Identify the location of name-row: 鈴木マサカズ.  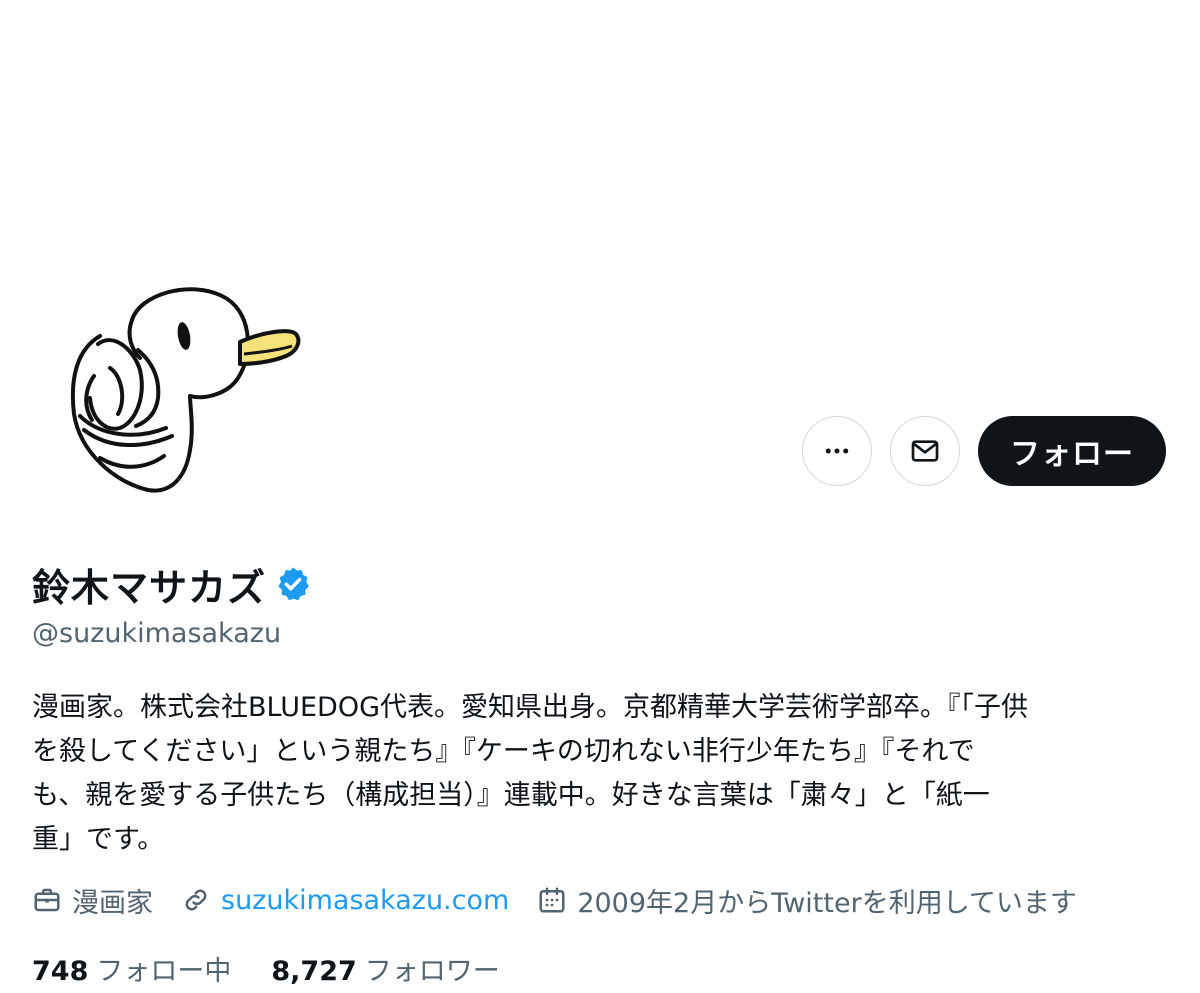
(172, 584).